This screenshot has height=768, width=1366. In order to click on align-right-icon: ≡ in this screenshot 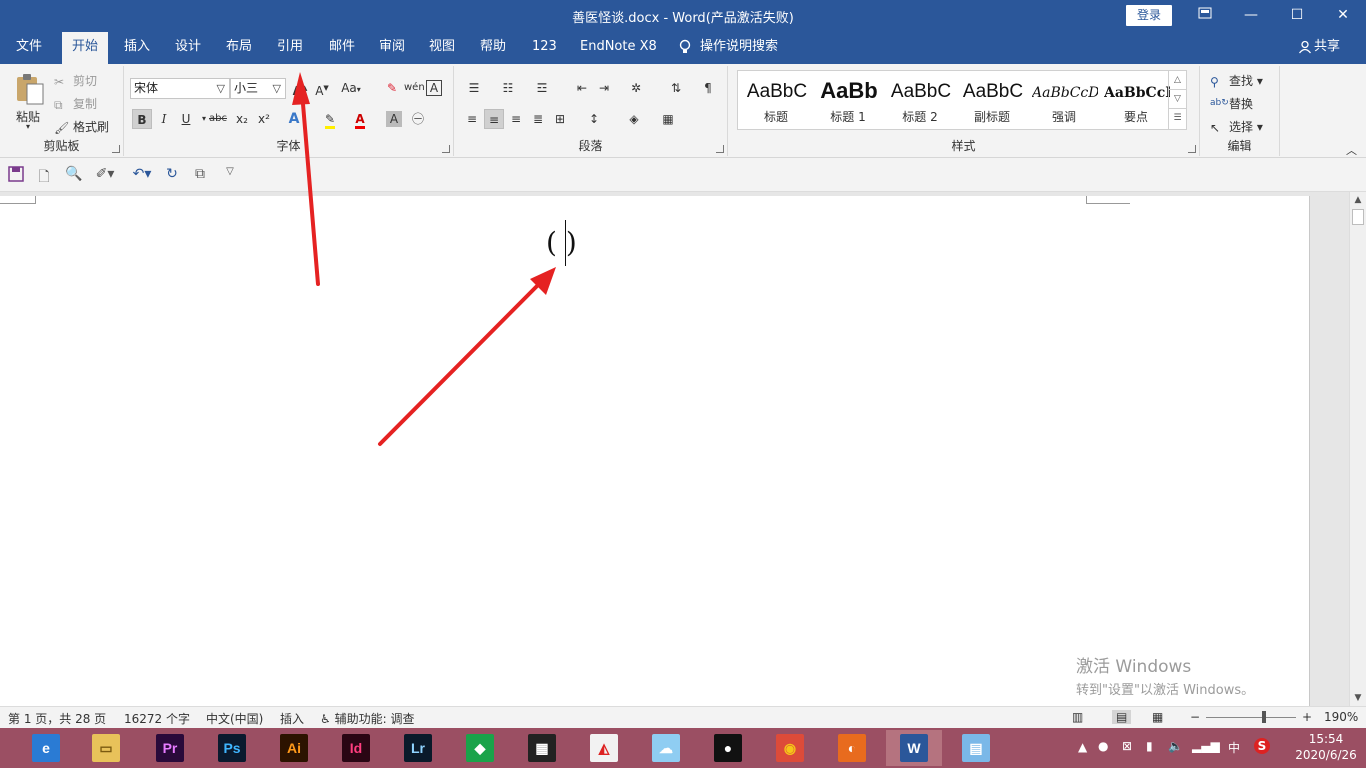, I will do `click(516, 119)`.